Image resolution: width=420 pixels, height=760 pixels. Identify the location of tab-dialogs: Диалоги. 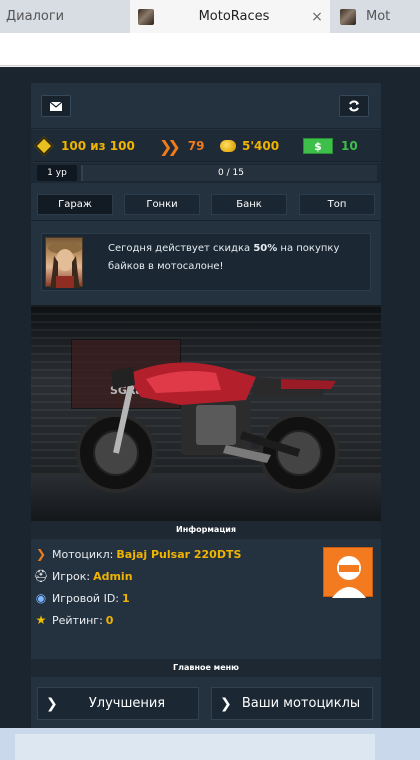
(65, 16).